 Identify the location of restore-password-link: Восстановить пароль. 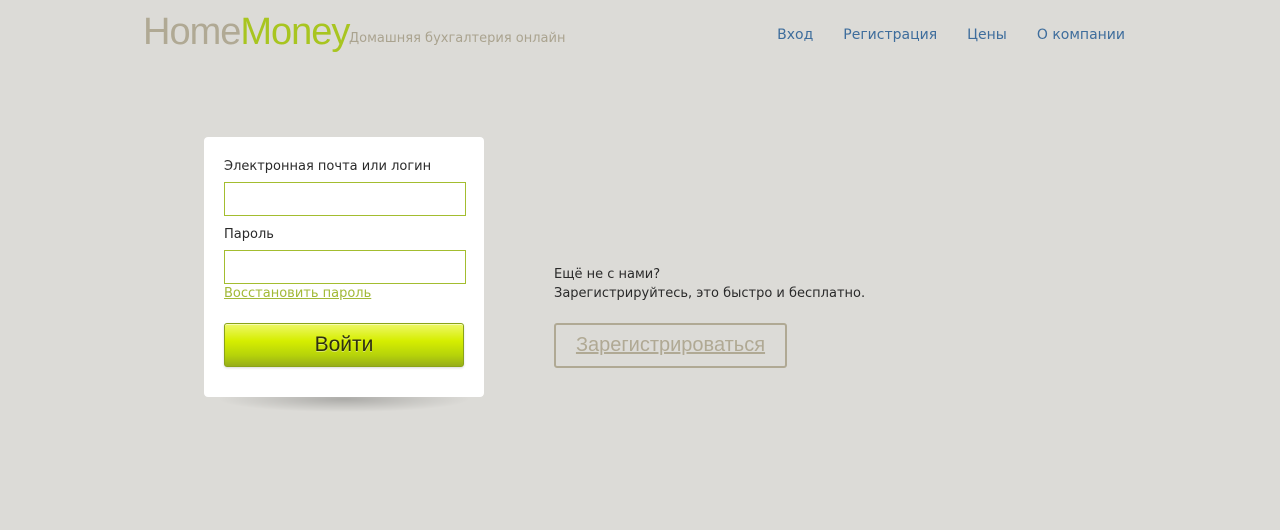
(297, 293).